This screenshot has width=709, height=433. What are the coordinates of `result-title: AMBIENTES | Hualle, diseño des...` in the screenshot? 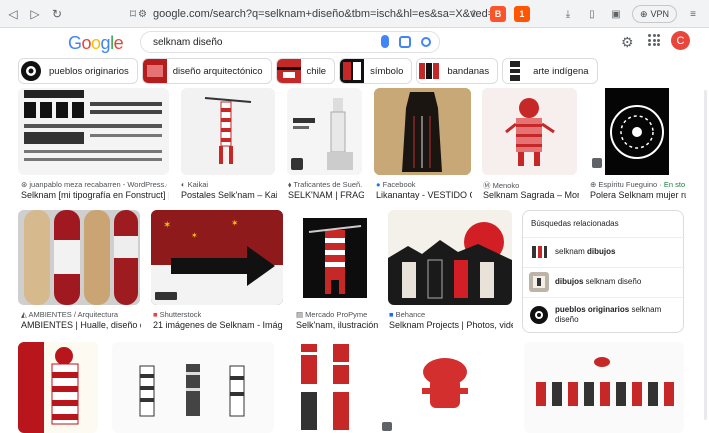 It's located at (81, 325).